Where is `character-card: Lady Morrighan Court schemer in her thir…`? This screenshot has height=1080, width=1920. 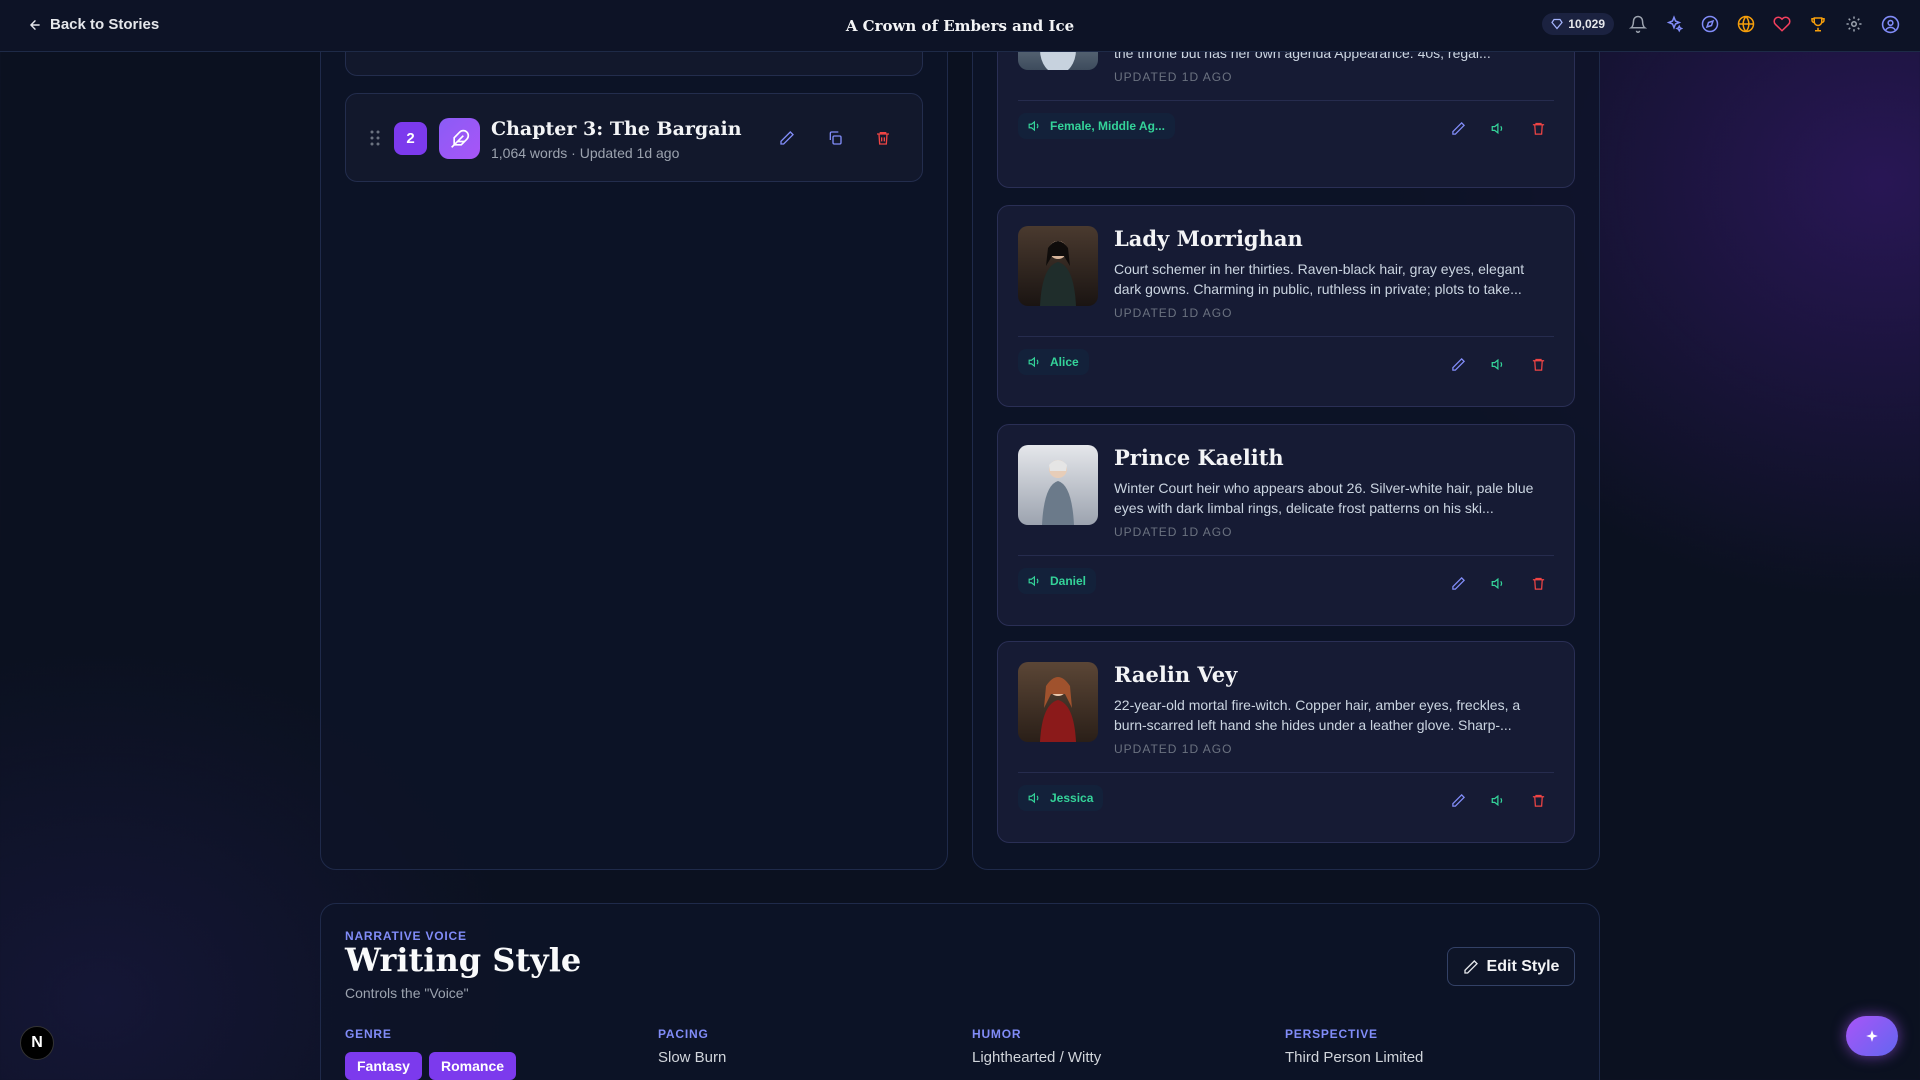
character-card: Lady Morrighan Court schemer in her thir… is located at coordinates (1286, 306).